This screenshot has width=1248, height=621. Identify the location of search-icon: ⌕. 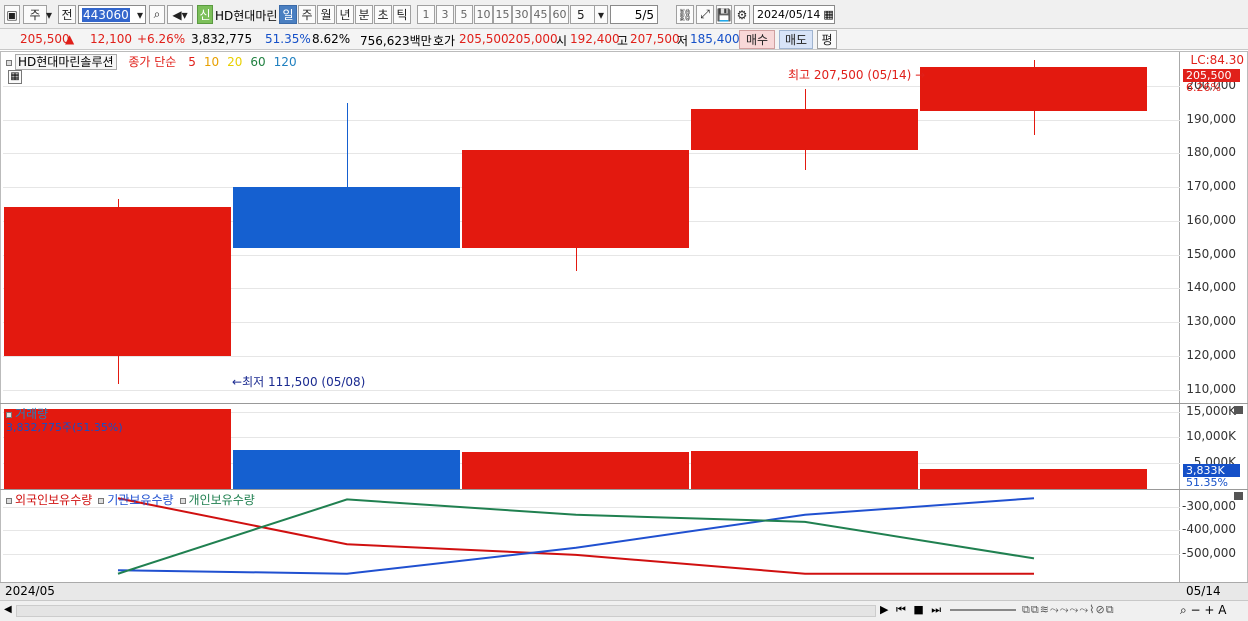
(157, 14).